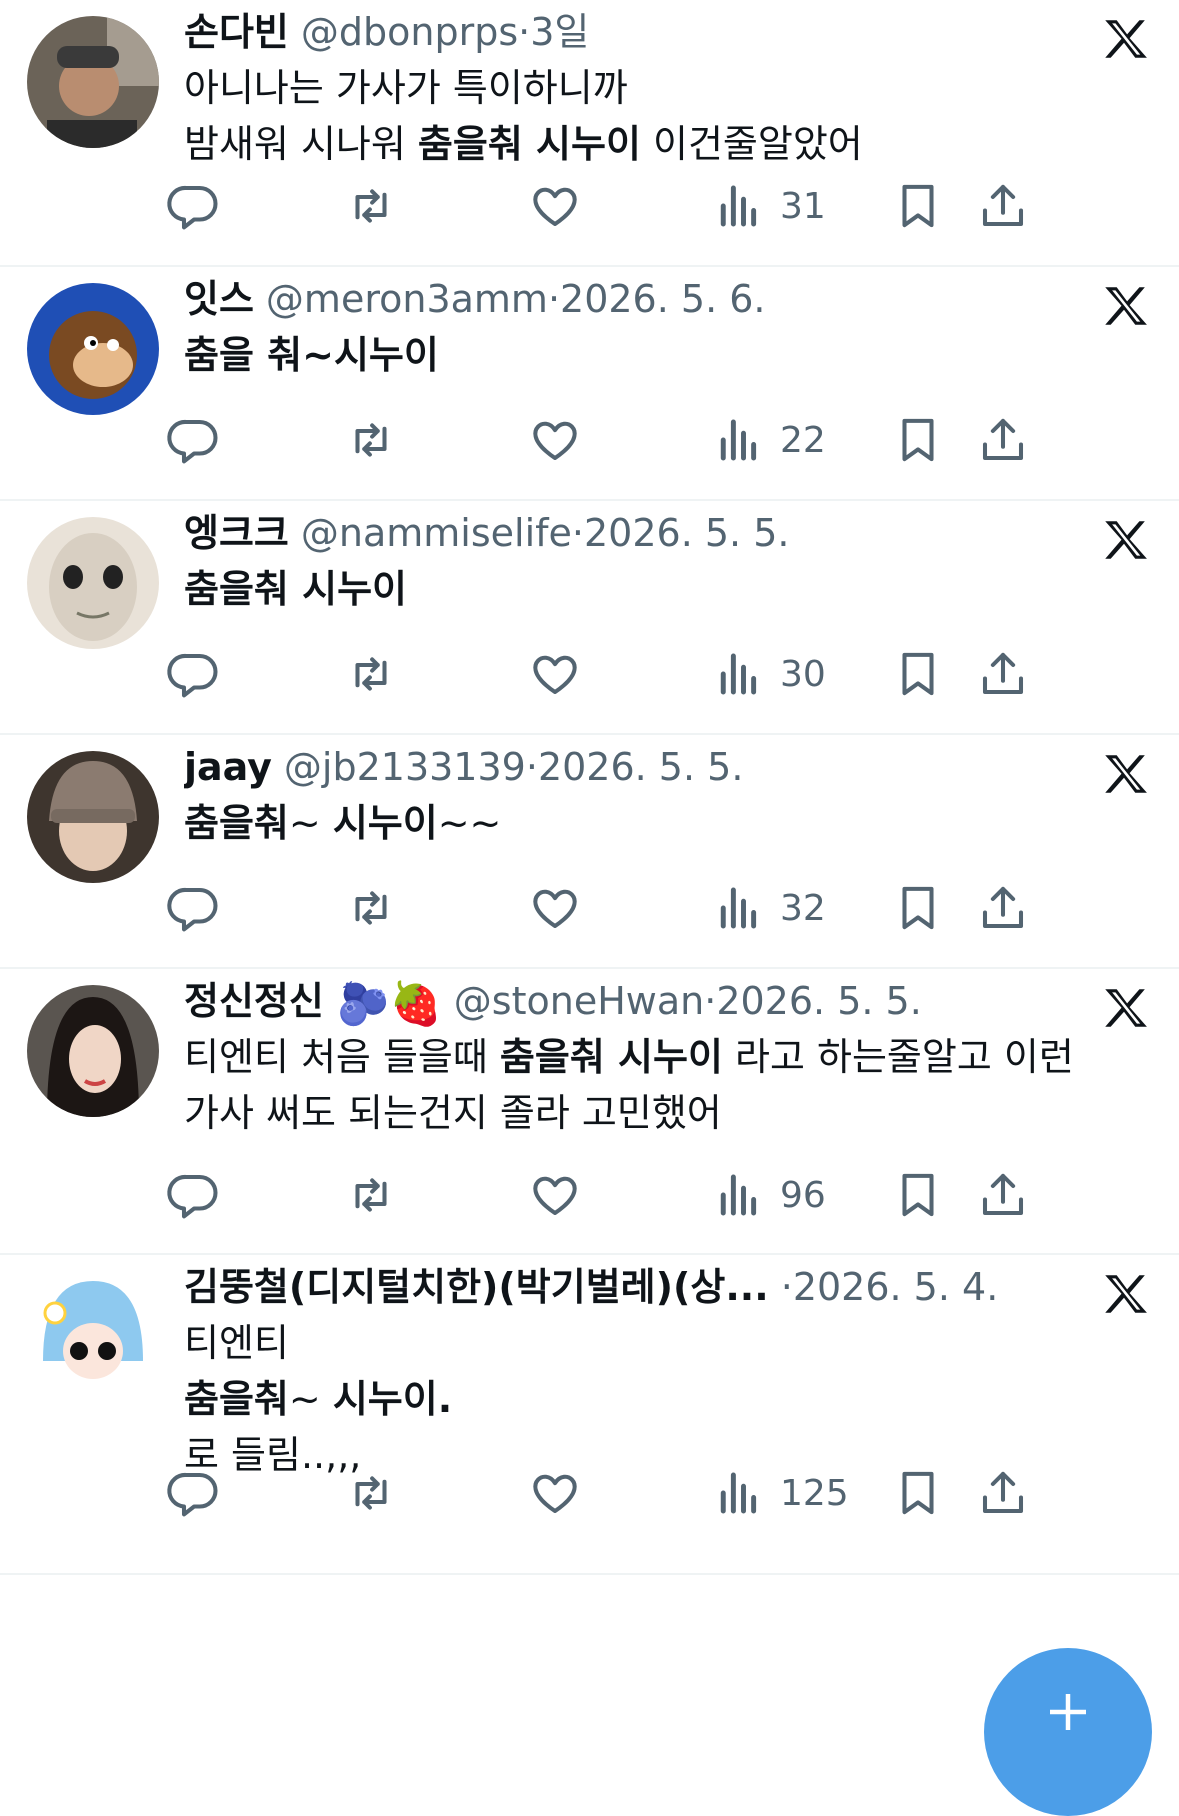 Image resolution: width=1179 pixels, height=1816 pixels. I want to click on tweet-content: 잇스 @meron3amm·2026. 5. 6. 춤을 춰~시누이, so click(672, 328).